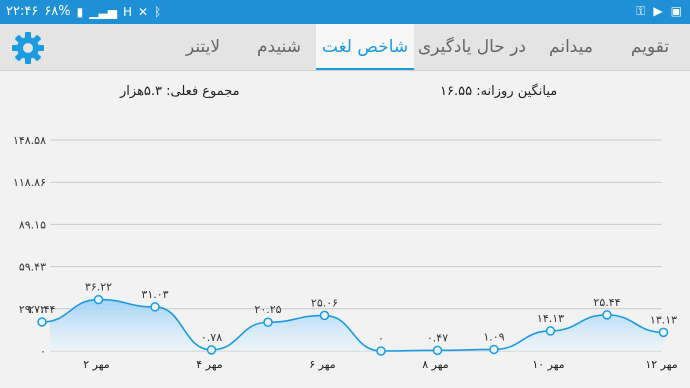 The height and width of the screenshot is (388, 690). What do you see at coordinates (650, 47) in the screenshot?
I see `tab-calendar: تقویم` at bounding box center [650, 47].